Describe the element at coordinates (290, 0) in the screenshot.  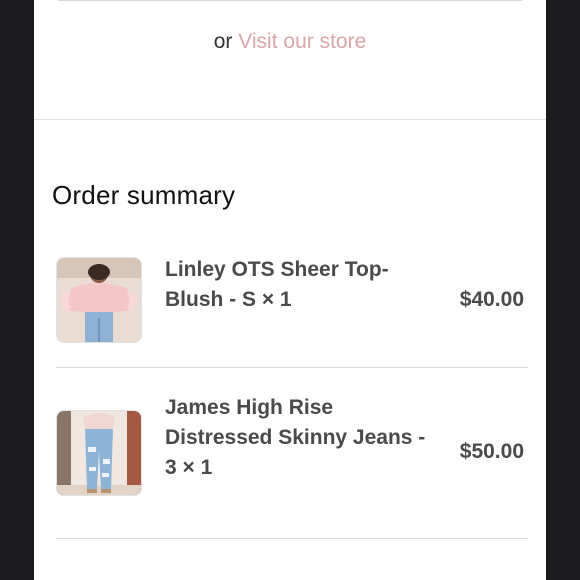
I see `field-bottom-border` at that location.